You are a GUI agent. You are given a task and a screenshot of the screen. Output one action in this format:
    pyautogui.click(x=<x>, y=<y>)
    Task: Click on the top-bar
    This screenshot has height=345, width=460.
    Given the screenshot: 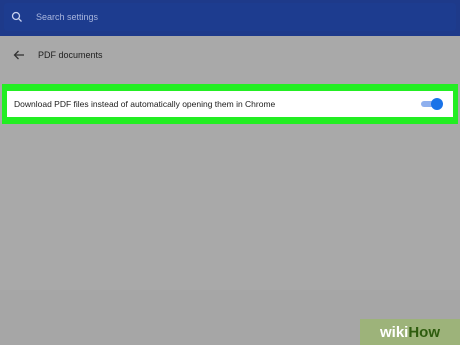 What is the action you would take?
    pyautogui.click(x=230, y=18)
    